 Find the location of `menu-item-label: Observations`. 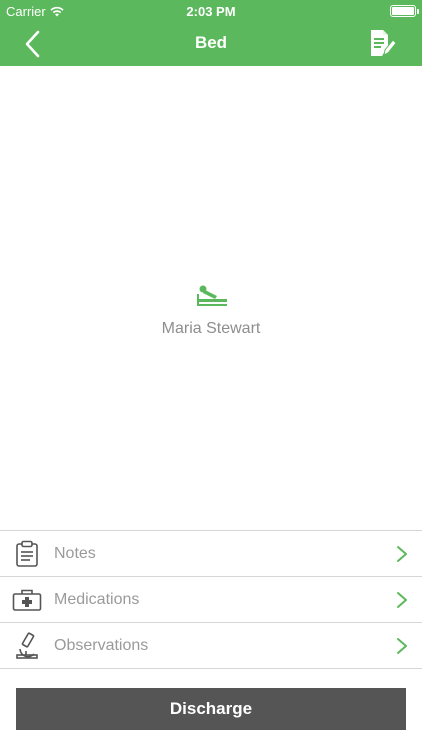

menu-item-label: Observations is located at coordinates (101, 645).